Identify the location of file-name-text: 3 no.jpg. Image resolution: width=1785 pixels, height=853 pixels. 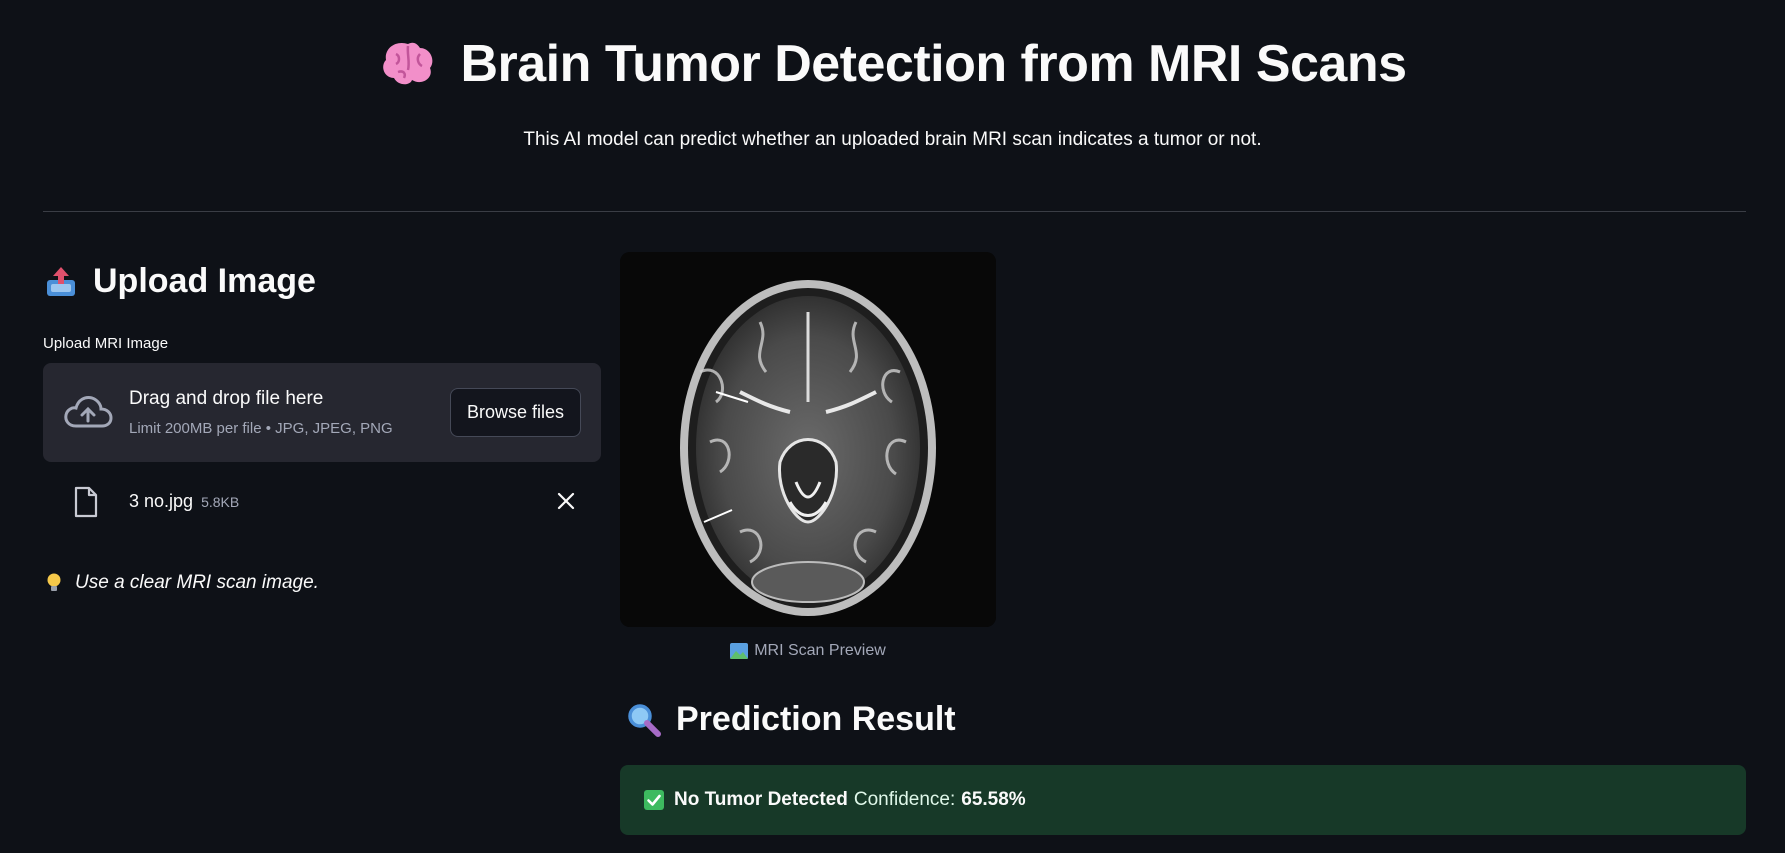
(161, 501).